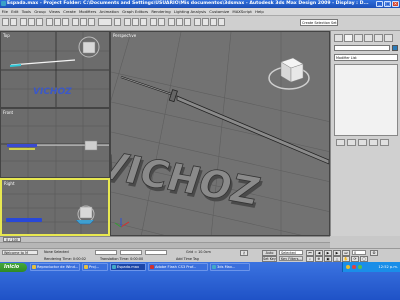 The width and height of the screenshot is (400, 300). I want to click on volume-icon, so click(360, 267).